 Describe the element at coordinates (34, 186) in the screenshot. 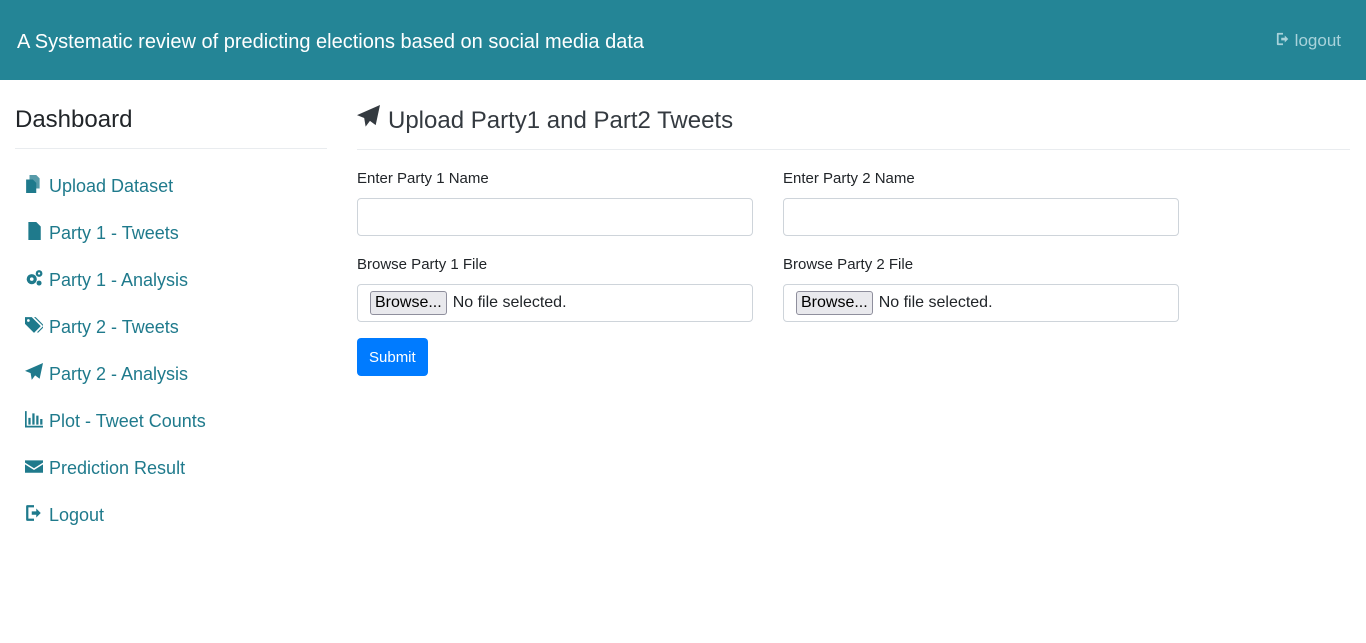

I see `files-icon` at that location.